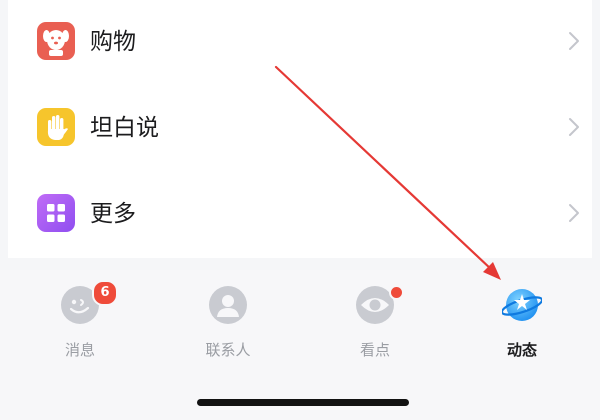 This screenshot has height=420, width=600. I want to click on tab-label: 联系人, so click(228, 350).